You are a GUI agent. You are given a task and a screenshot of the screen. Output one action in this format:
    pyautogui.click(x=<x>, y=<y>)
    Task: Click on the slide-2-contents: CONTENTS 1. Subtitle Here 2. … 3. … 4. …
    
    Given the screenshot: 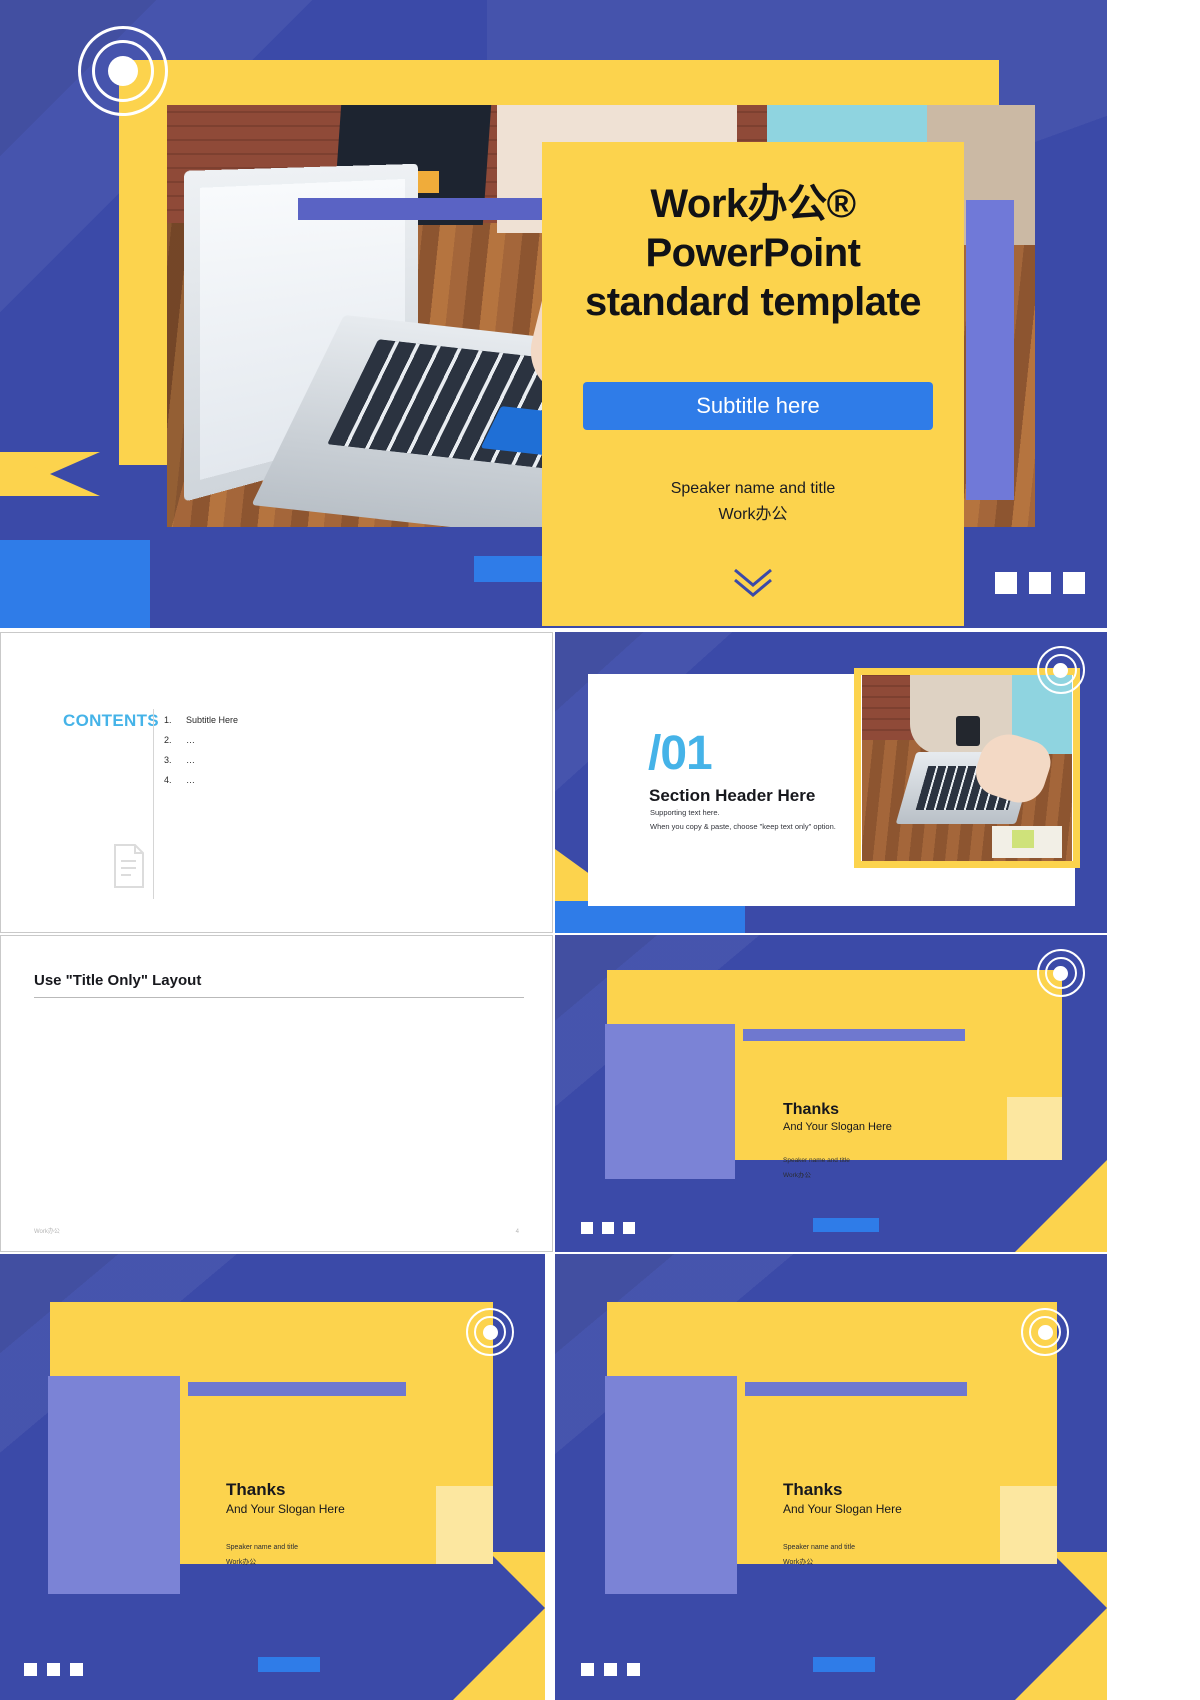 What is the action you would take?
    pyautogui.click(x=276, y=782)
    